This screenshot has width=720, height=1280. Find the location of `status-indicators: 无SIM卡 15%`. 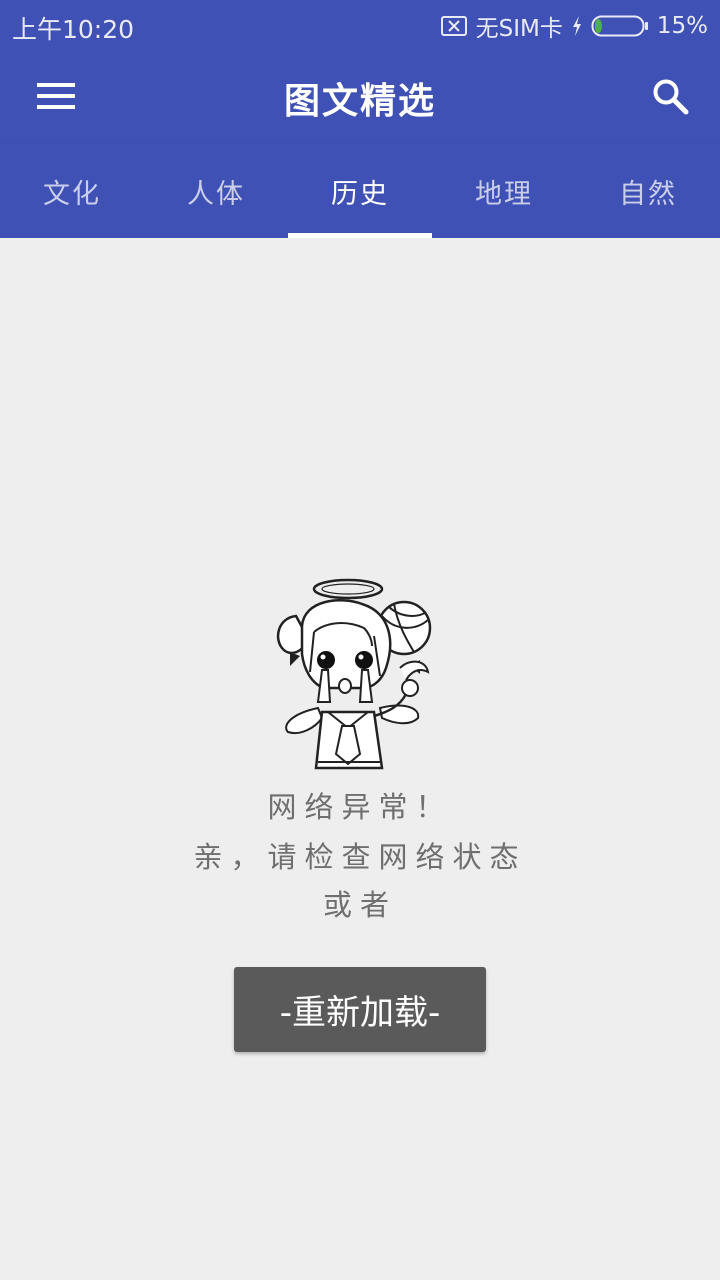

status-indicators: 无SIM卡 15% is located at coordinates (574, 26).